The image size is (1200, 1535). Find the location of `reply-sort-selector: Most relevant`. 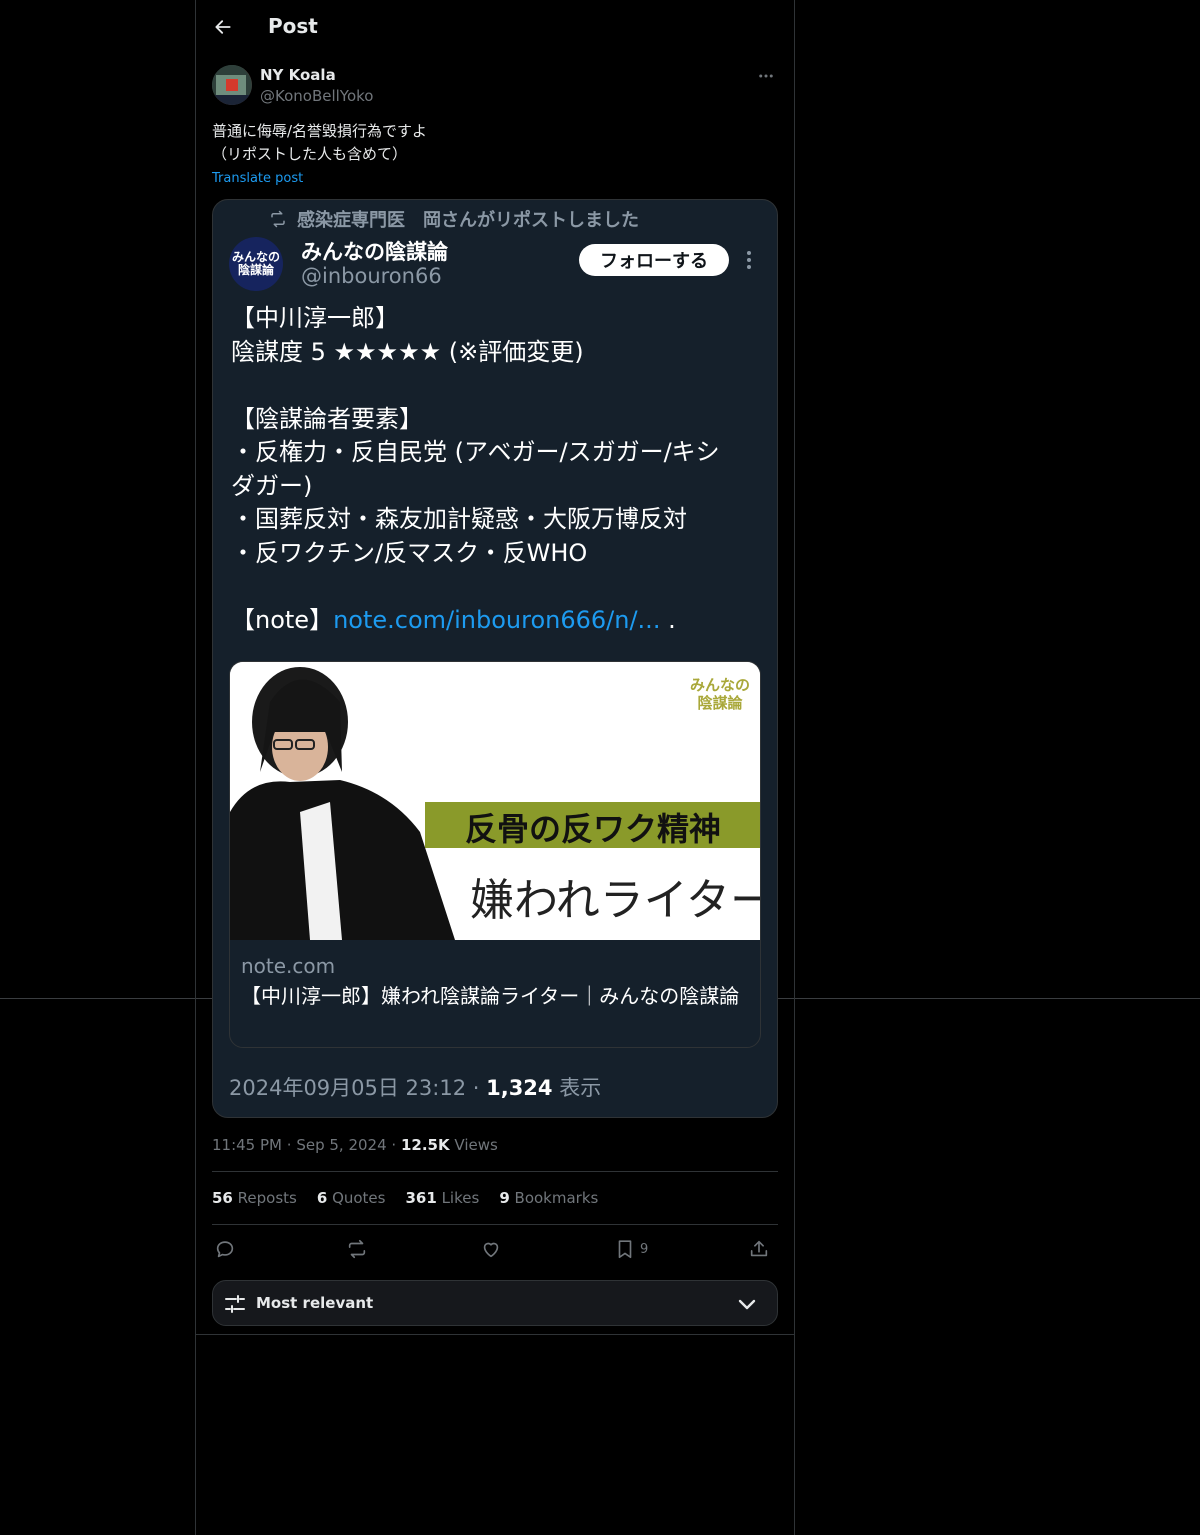

reply-sort-selector: Most relevant is located at coordinates (495, 1303).